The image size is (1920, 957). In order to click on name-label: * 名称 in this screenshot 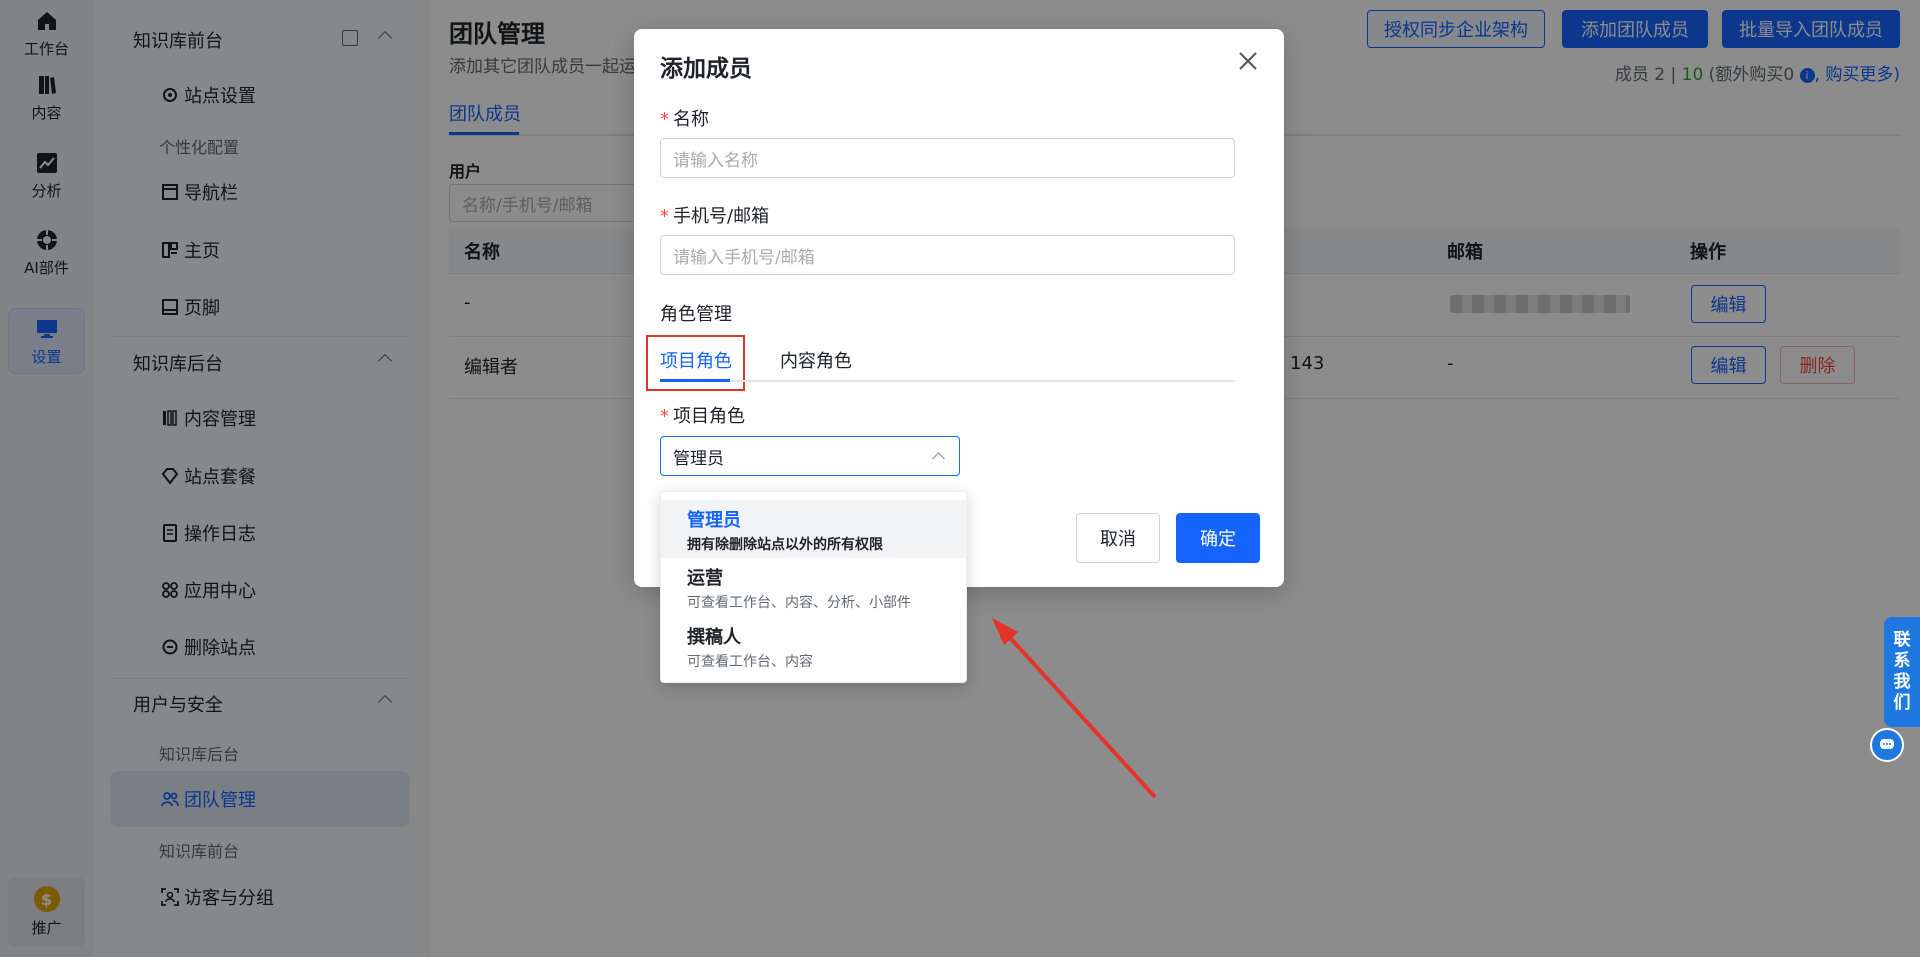, I will do `click(684, 119)`.